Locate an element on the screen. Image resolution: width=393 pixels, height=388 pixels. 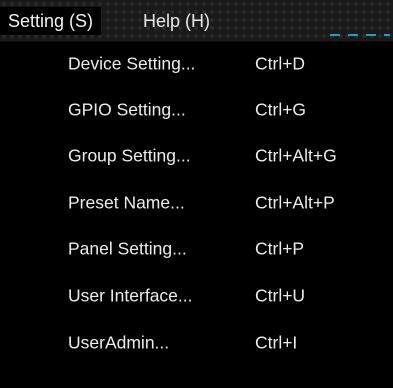
menu-item-preset-name: Preset Name... Ctrl+Alt+P is located at coordinates (196, 203).